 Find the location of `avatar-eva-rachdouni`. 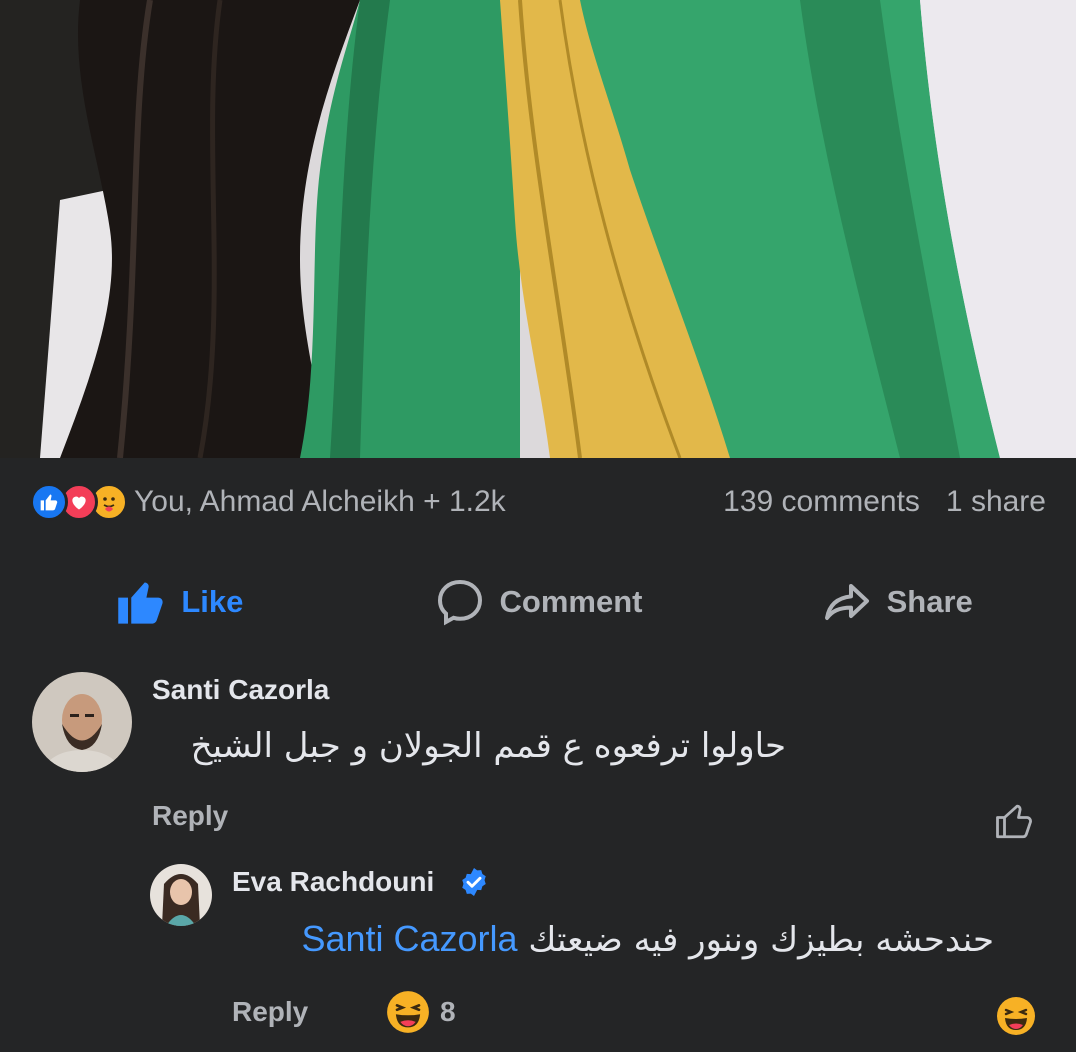

avatar-eva-rachdouni is located at coordinates (181, 895).